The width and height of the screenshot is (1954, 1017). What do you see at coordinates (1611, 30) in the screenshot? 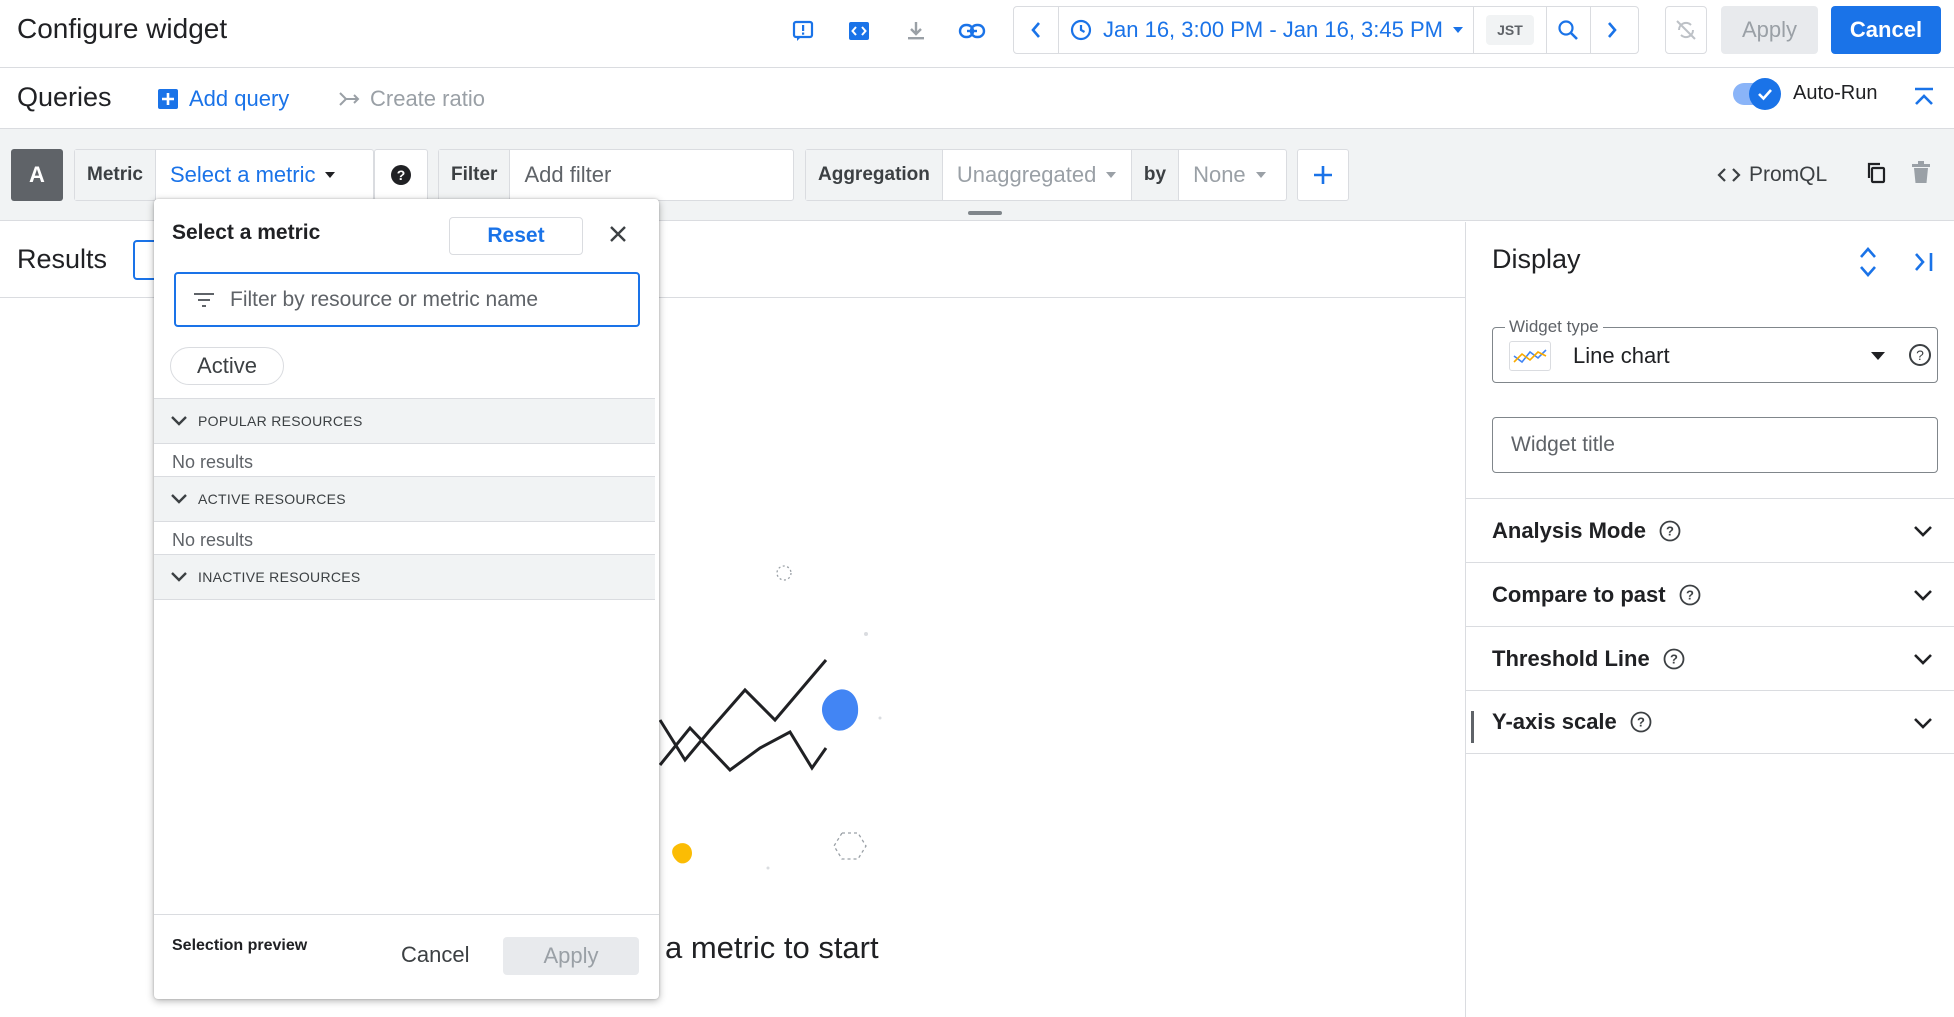
I see `next-range-button` at bounding box center [1611, 30].